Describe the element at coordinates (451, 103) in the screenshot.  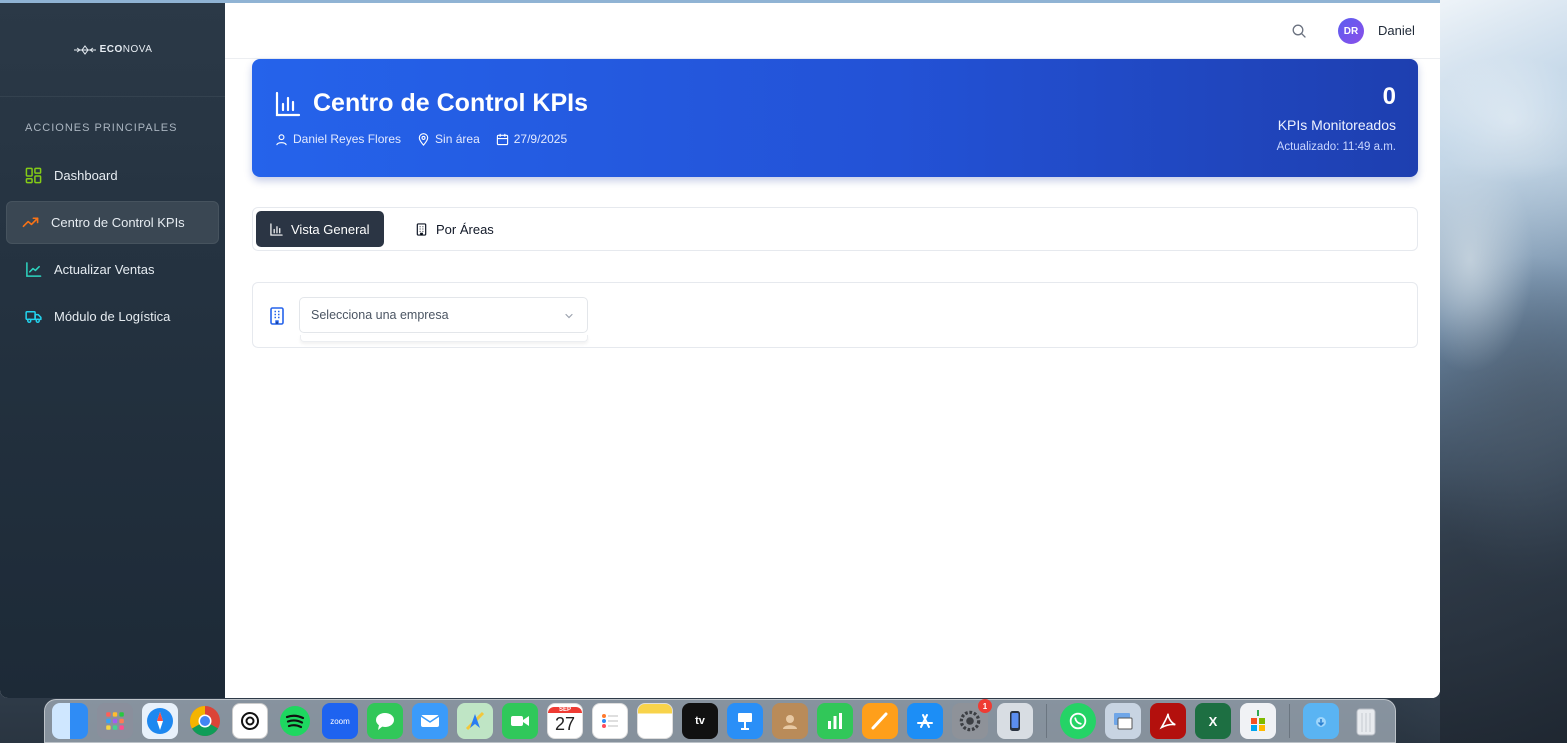
I see `page-title: Centro de Control KPIs` at that location.